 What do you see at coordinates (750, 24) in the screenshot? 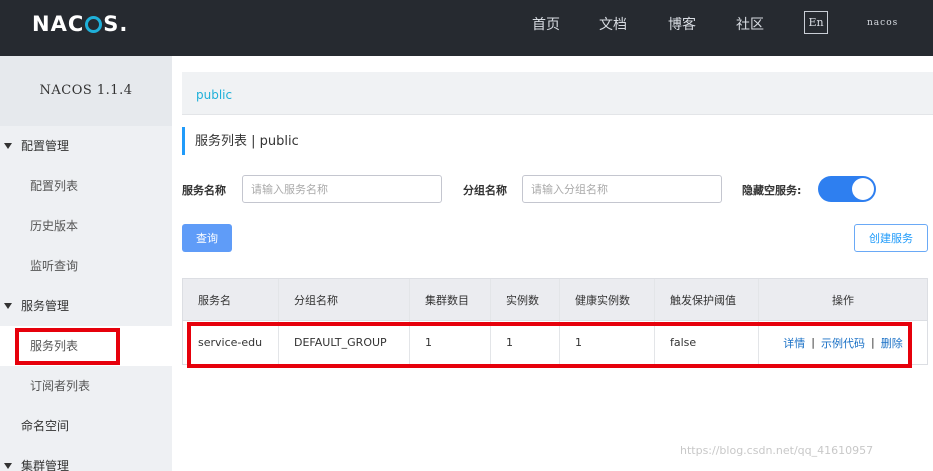
I see `nav-community: 社区` at bounding box center [750, 24].